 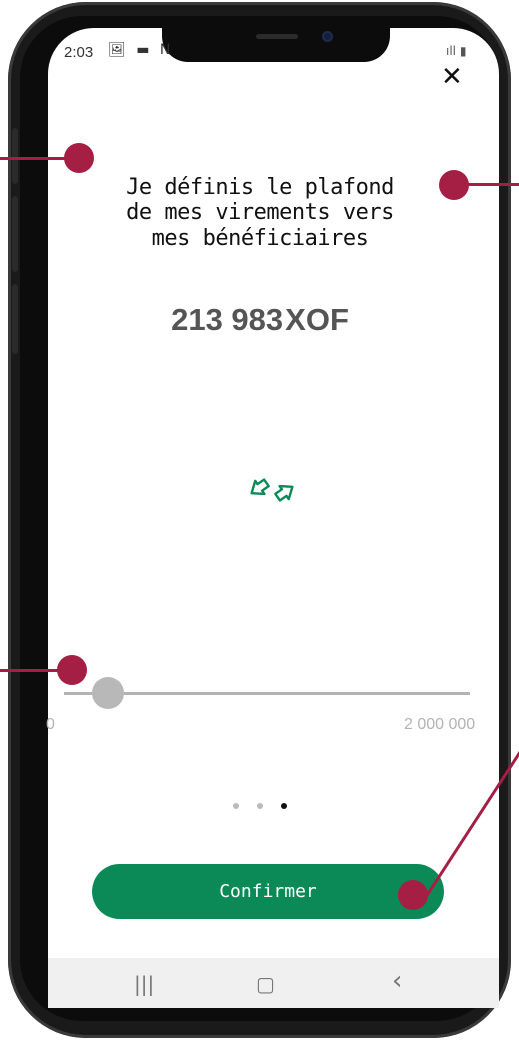 I want to click on limit-amount: 213 983XOF, so click(x=260, y=320).